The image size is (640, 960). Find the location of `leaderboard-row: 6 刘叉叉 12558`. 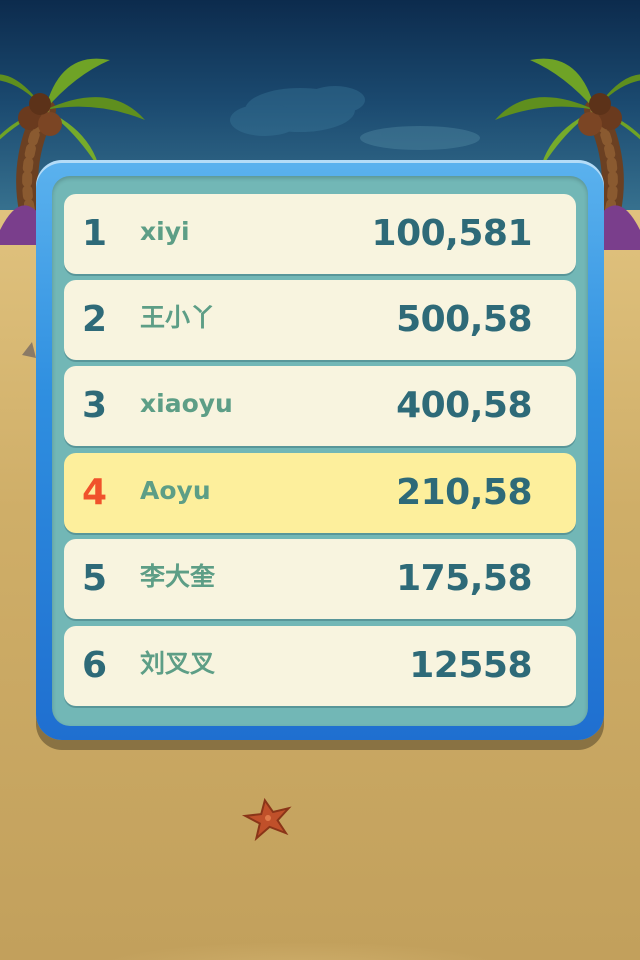

leaderboard-row: 6 刘叉叉 12558 is located at coordinates (320, 666).